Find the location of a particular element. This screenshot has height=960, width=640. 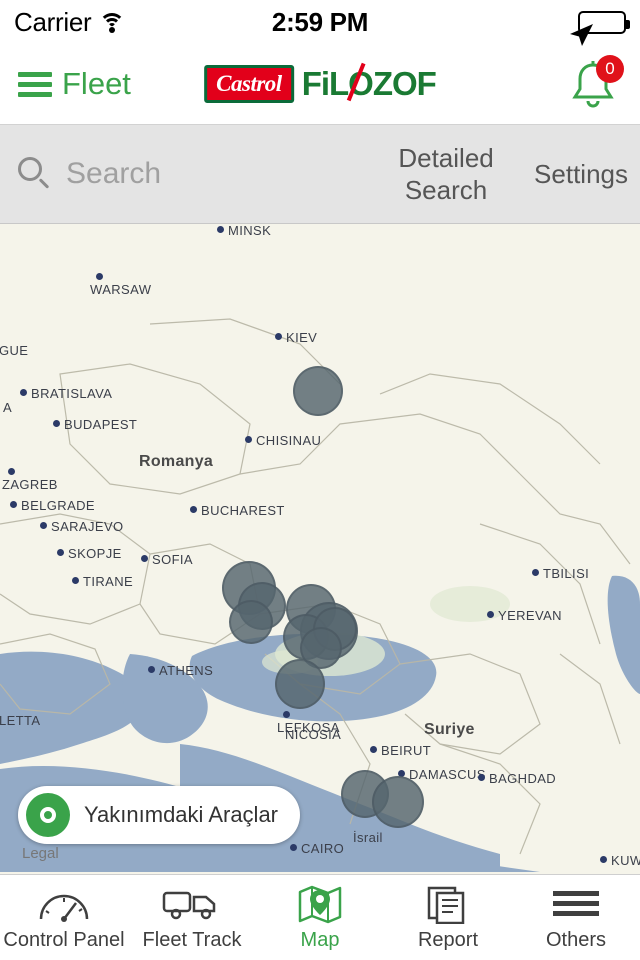

tab-label: Report is located at coordinates (448, 940).